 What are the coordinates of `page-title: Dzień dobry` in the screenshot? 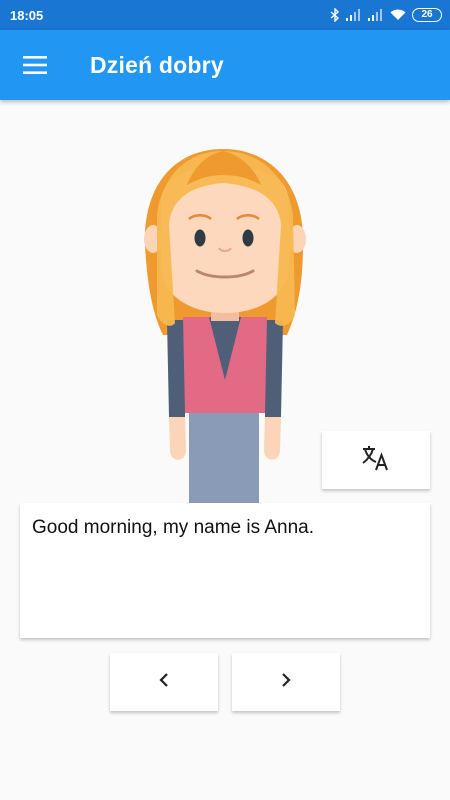 It's located at (157, 64).